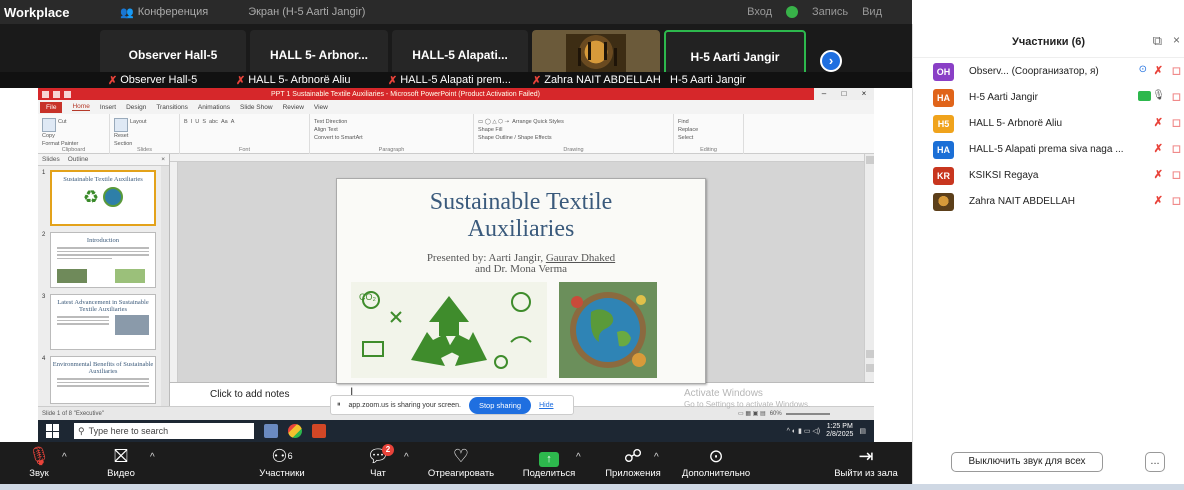 Image resolution: width=1184 pixels, height=490 pixels. What do you see at coordinates (339, 404) in the screenshot?
I see `share-status-icon: ⏸` at bounding box center [339, 404].